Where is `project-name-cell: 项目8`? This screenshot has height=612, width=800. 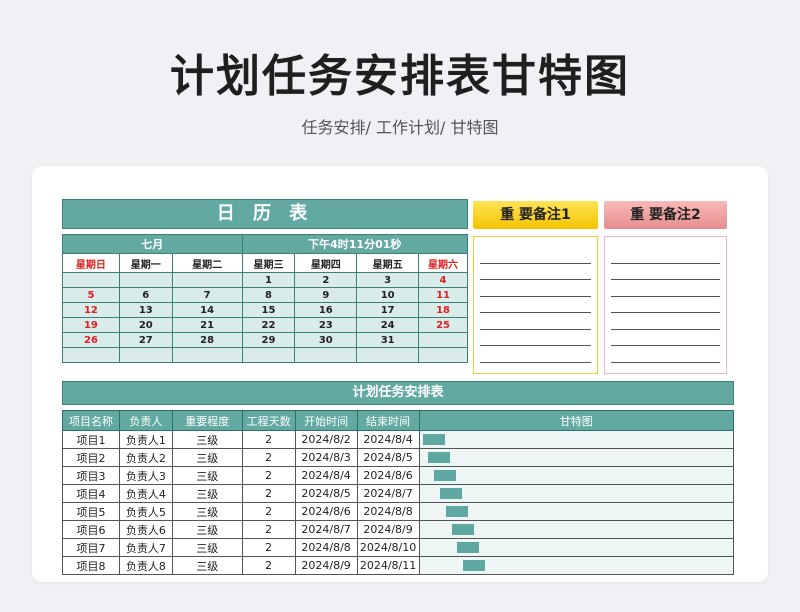 project-name-cell: 项目8 is located at coordinates (91, 565).